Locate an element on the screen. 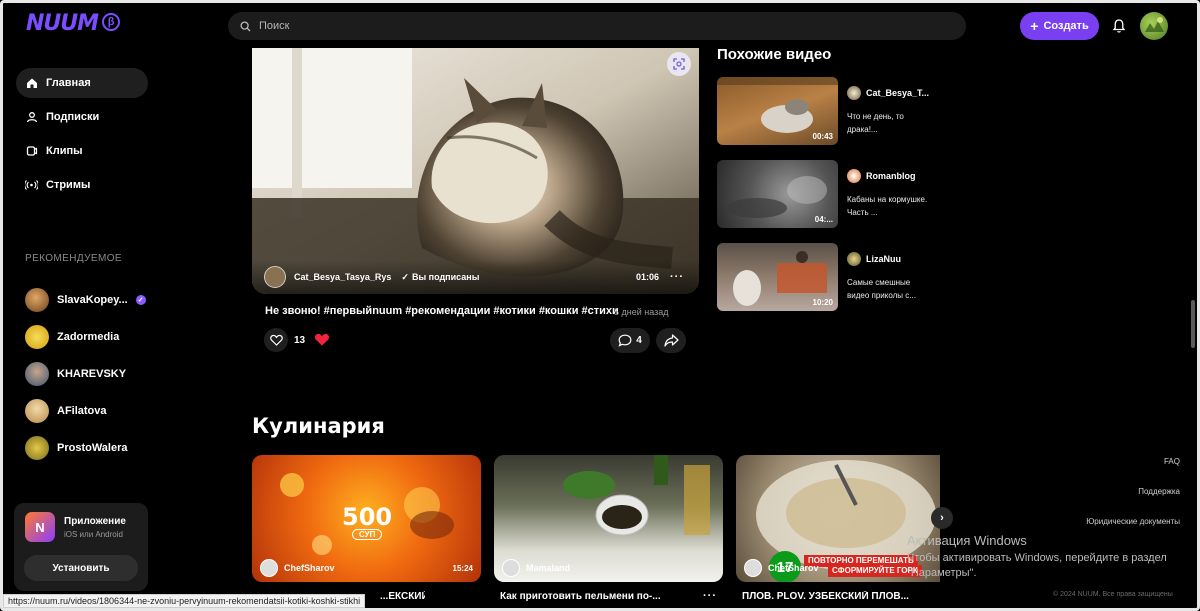 This screenshot has width=1200, height=611. recommended-channel: ProstoWalera is located at coordinates (85, 447).